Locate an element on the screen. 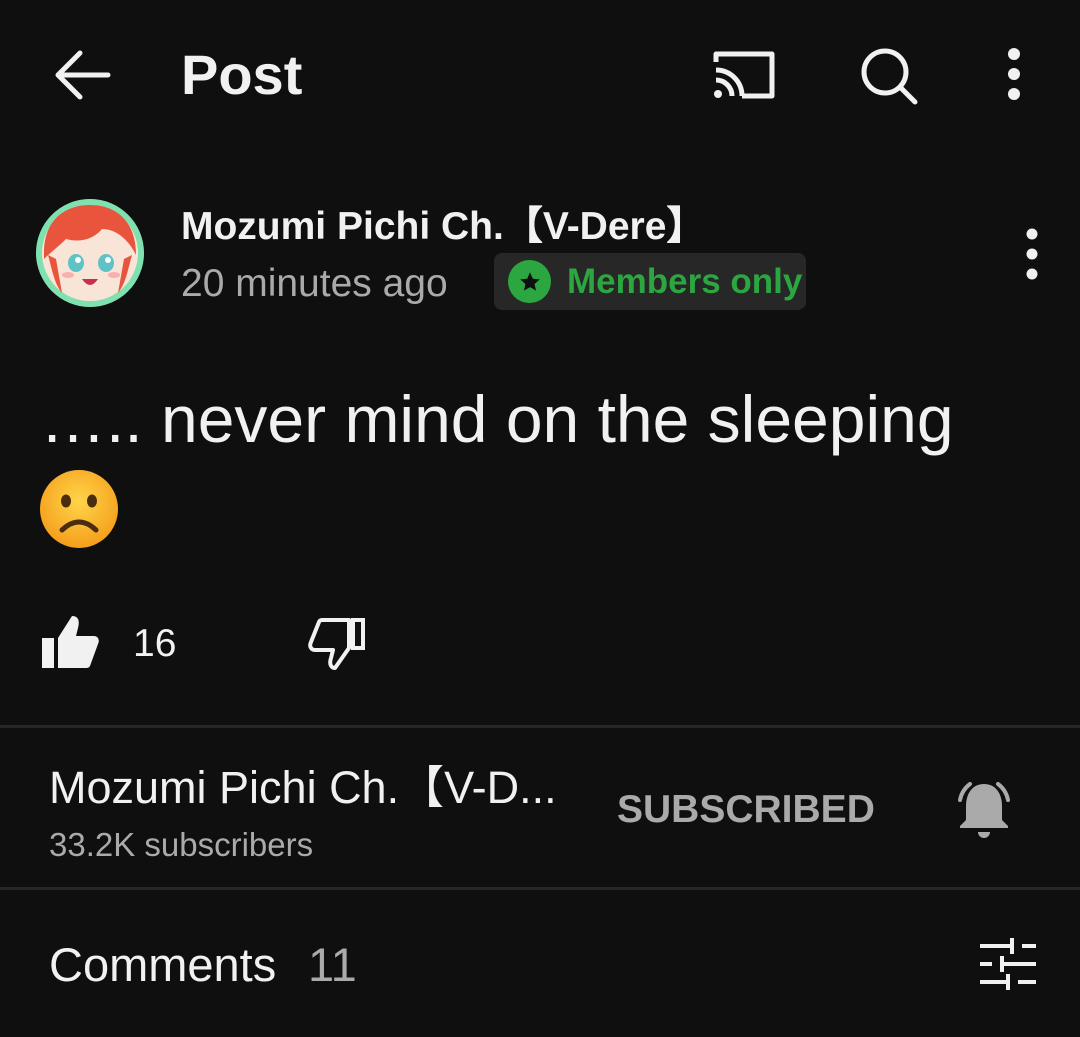  frowning-face-icon is located at coordinates (79, 509).